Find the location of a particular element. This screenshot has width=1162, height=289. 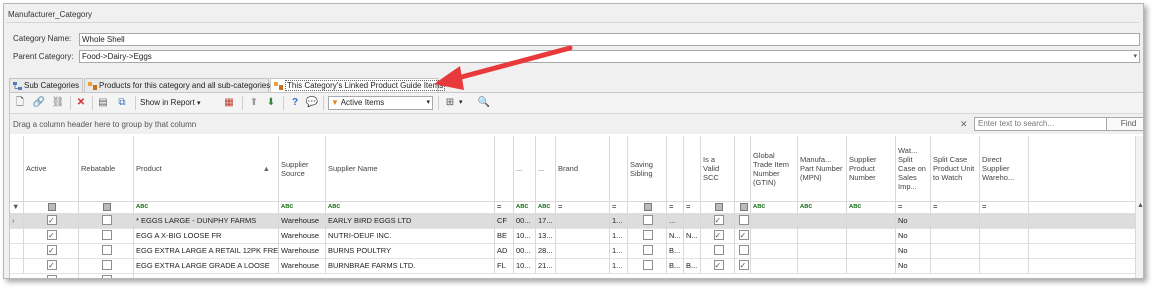

column-header-supplier-source: Supplier Source is located at coordinates (302, 168).